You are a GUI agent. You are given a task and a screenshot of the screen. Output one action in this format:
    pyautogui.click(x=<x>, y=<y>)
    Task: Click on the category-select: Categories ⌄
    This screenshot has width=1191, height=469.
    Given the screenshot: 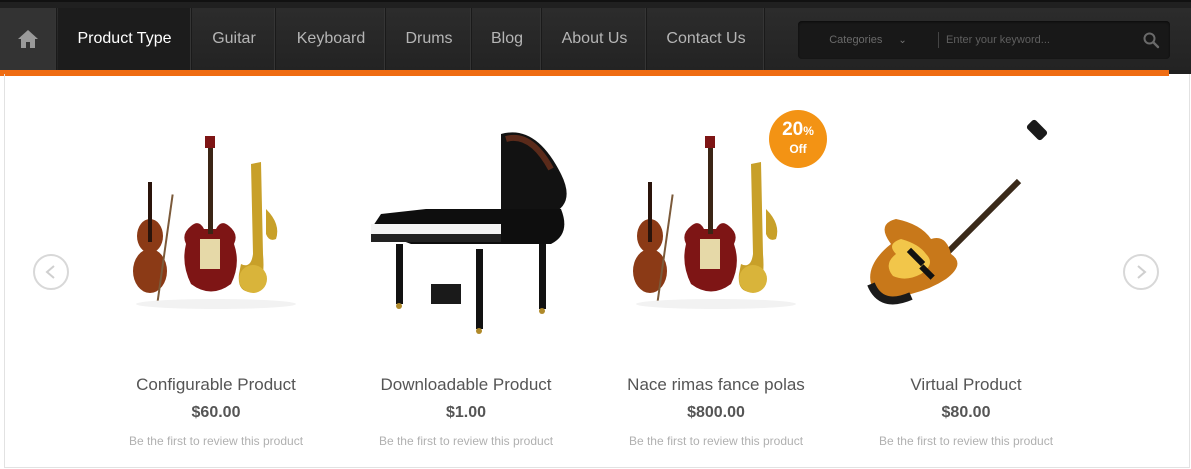 What is the action you would take?
    pyautogui.click(x=868, y=40)
    